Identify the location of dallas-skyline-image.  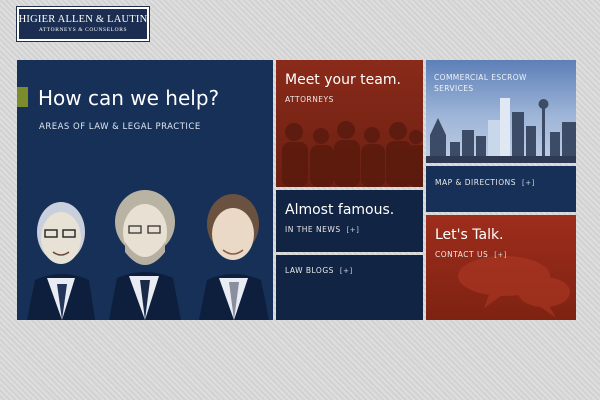
(501, 130).